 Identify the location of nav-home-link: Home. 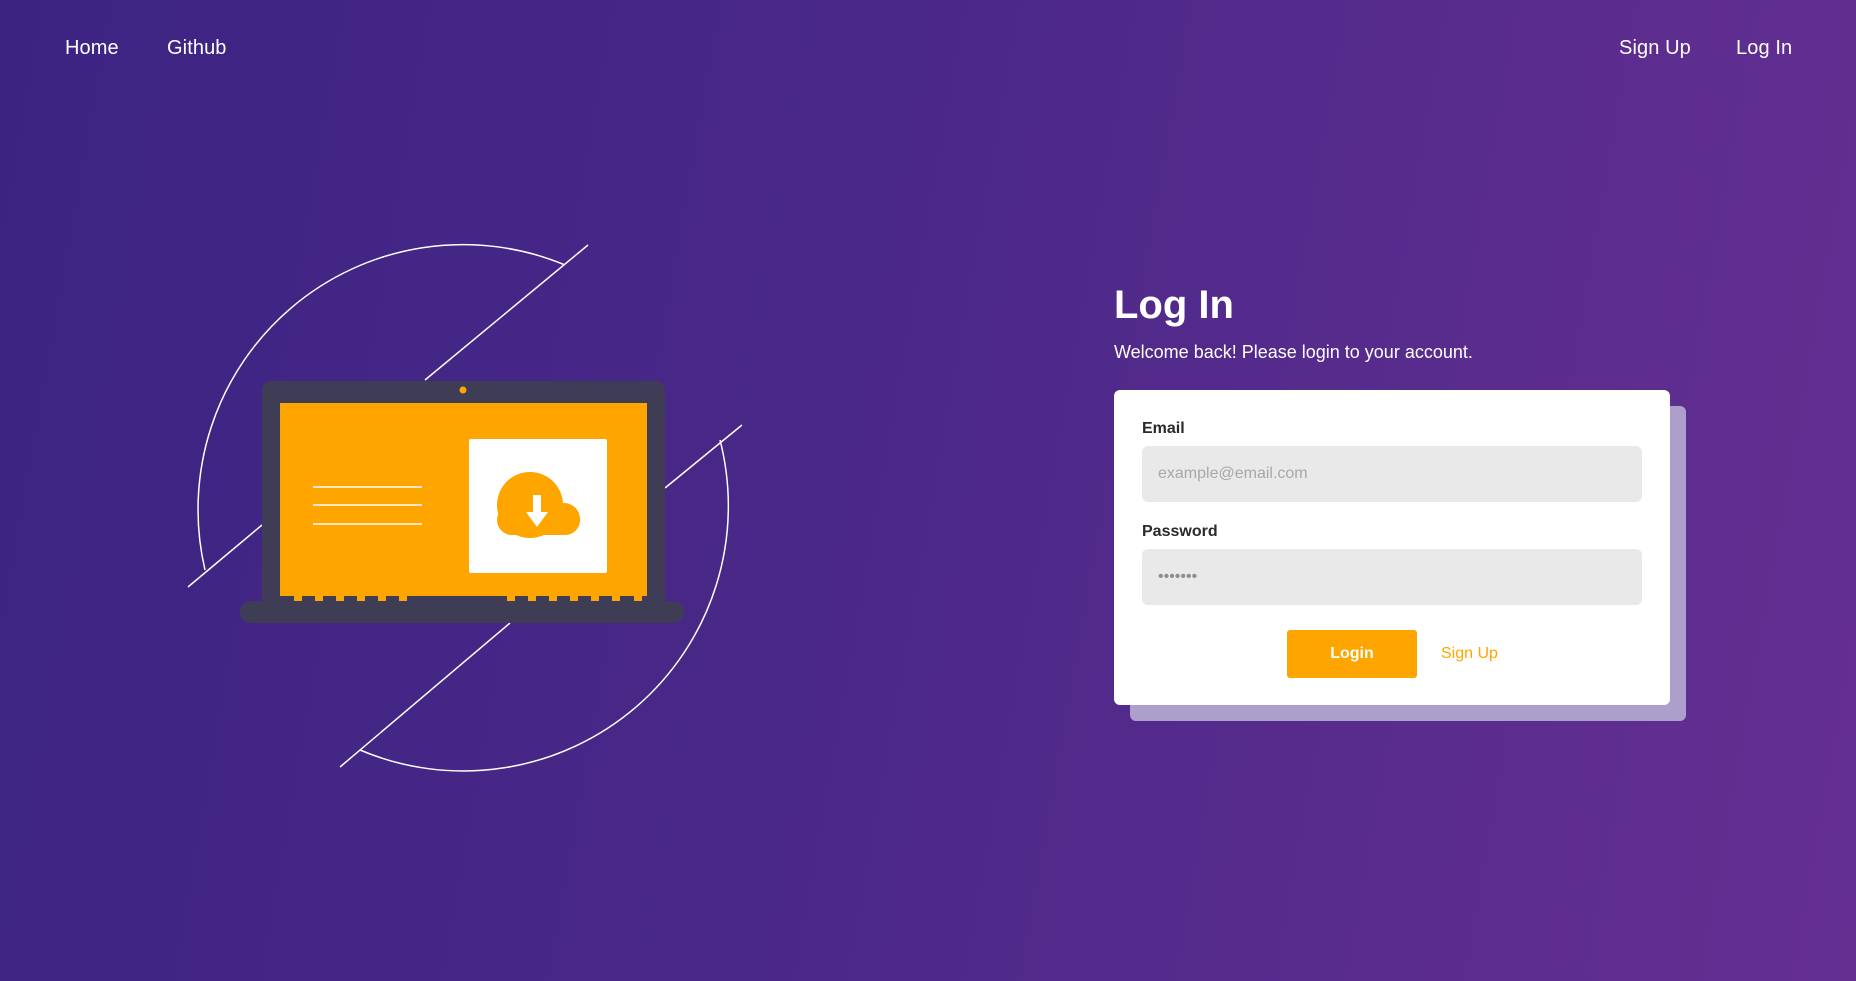
(92, 48).